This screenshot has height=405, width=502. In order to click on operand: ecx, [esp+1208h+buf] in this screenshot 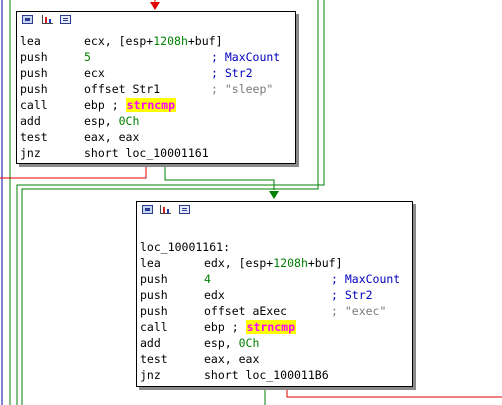, I will do `click(153, 41)`.